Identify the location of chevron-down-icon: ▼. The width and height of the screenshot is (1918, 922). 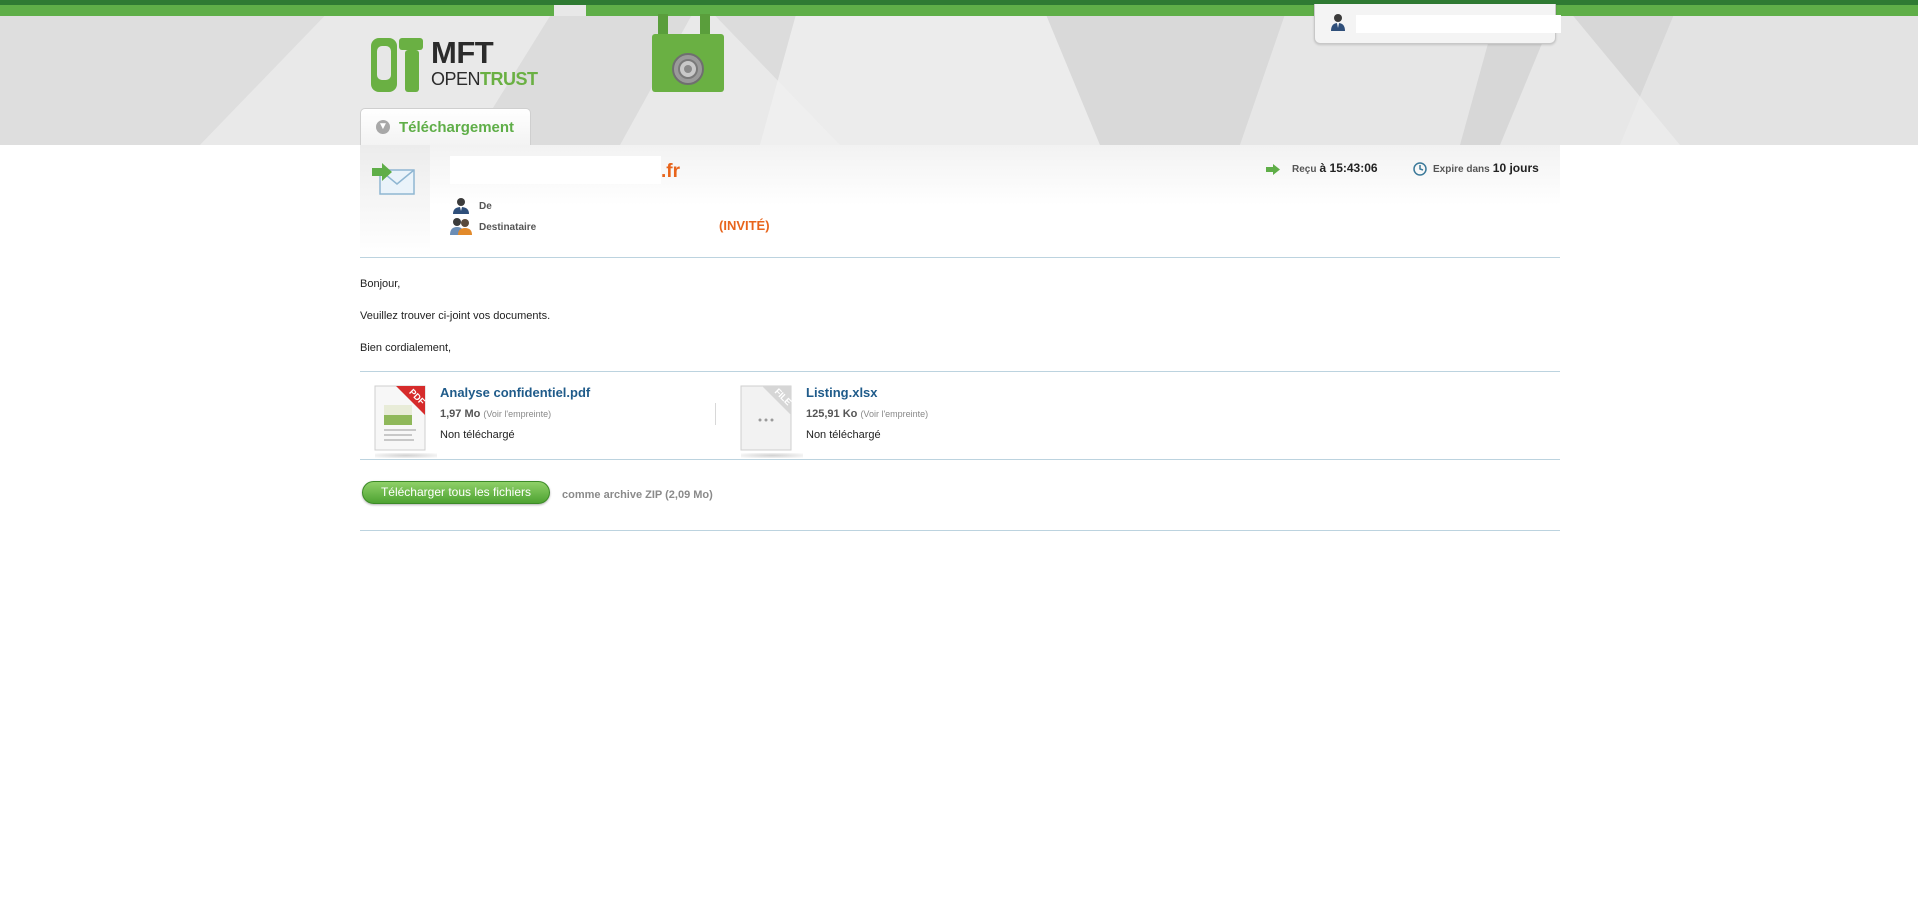
(383, 127).